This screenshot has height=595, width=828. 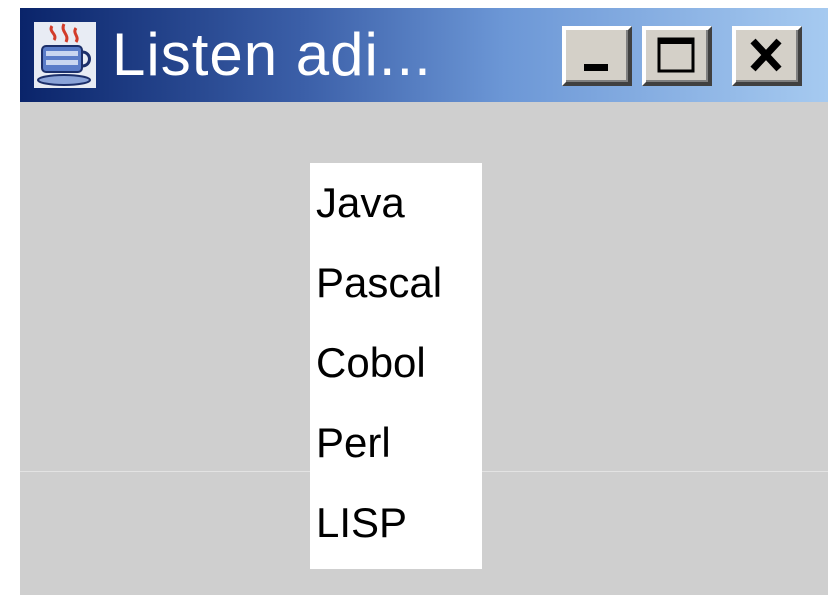 What do you see at coordinates (396, 523) in the screenshot?
I see `list-item-lisp: LISP` at bounding box center [396, 523].